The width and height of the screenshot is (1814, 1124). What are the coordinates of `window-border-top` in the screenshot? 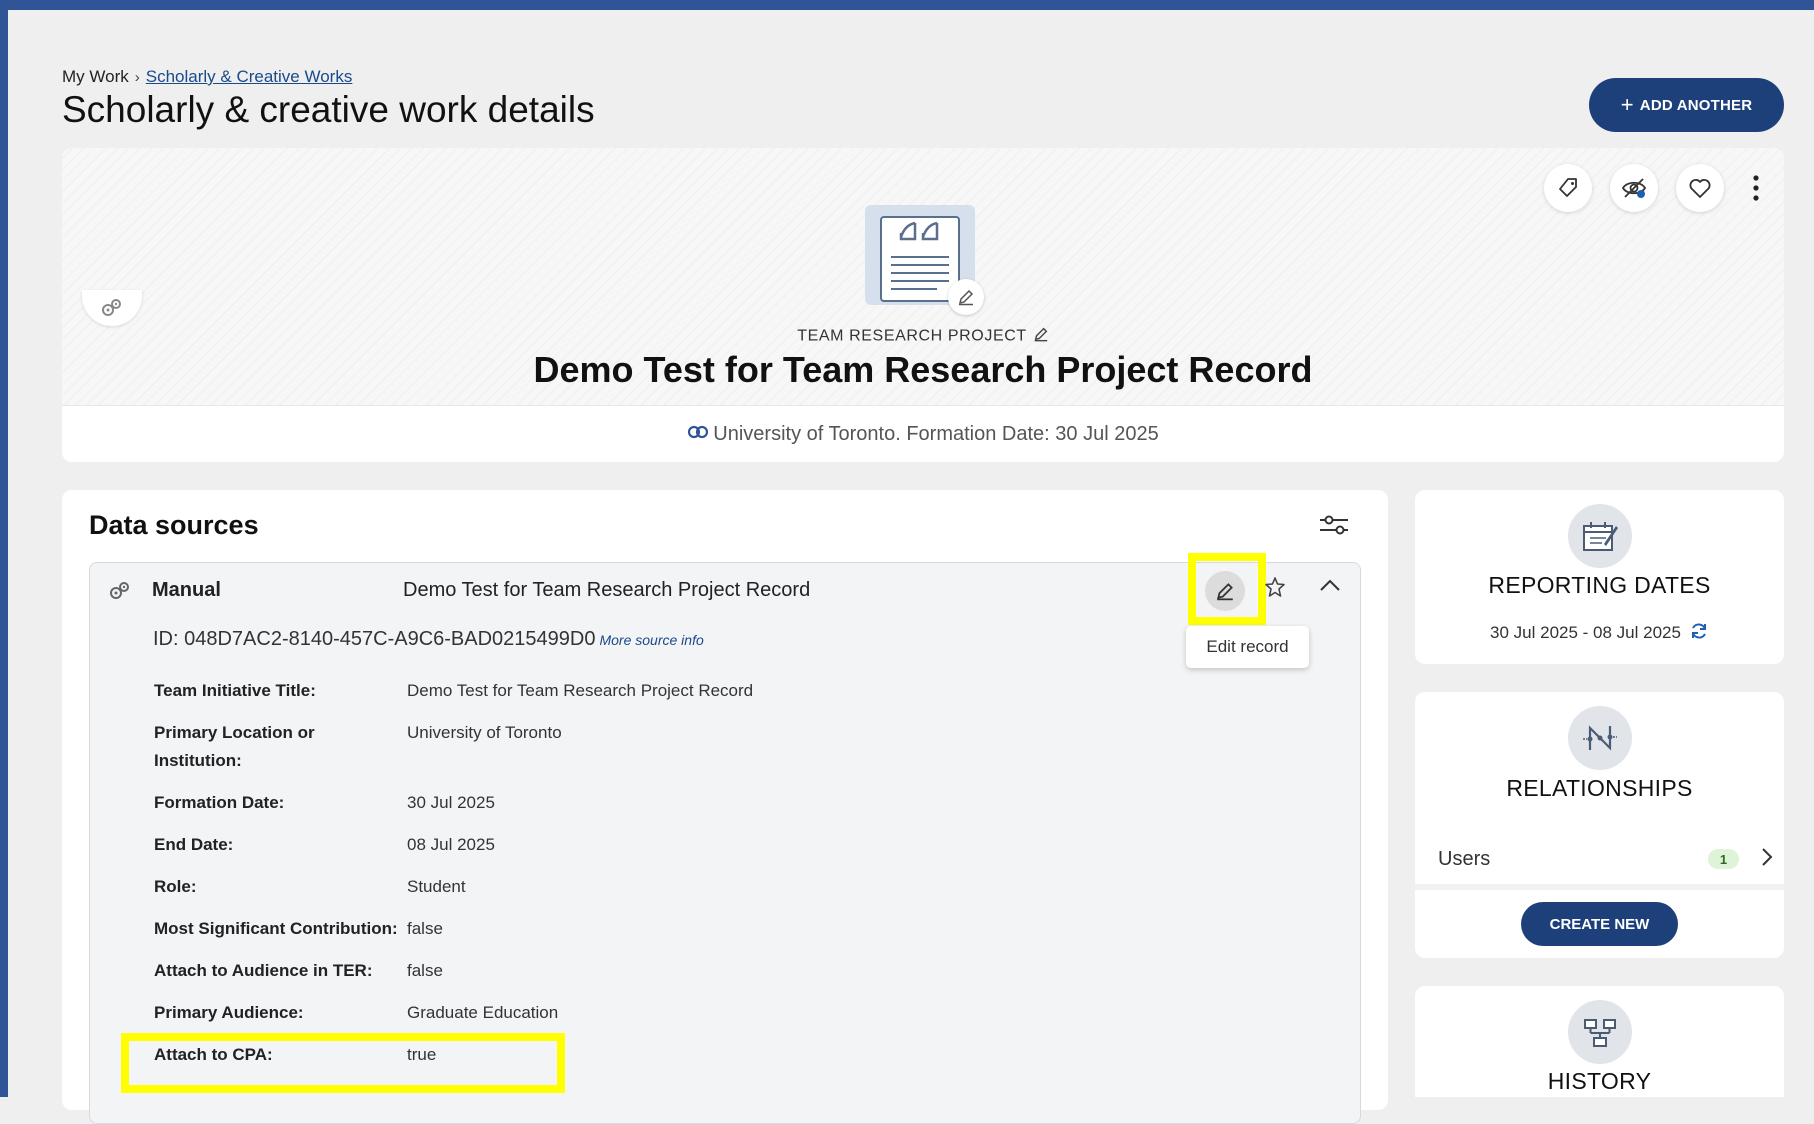 It's located at (907, 5).